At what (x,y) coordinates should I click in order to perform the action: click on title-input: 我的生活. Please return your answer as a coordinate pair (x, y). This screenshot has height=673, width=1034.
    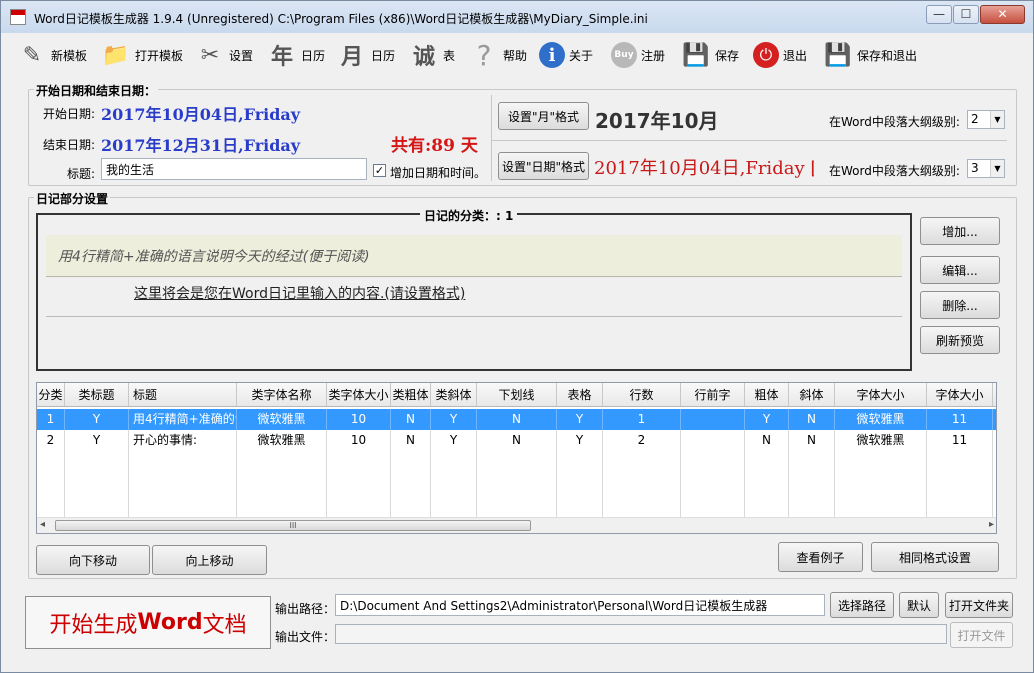
    Looking at the image, I should click on (234, 169).